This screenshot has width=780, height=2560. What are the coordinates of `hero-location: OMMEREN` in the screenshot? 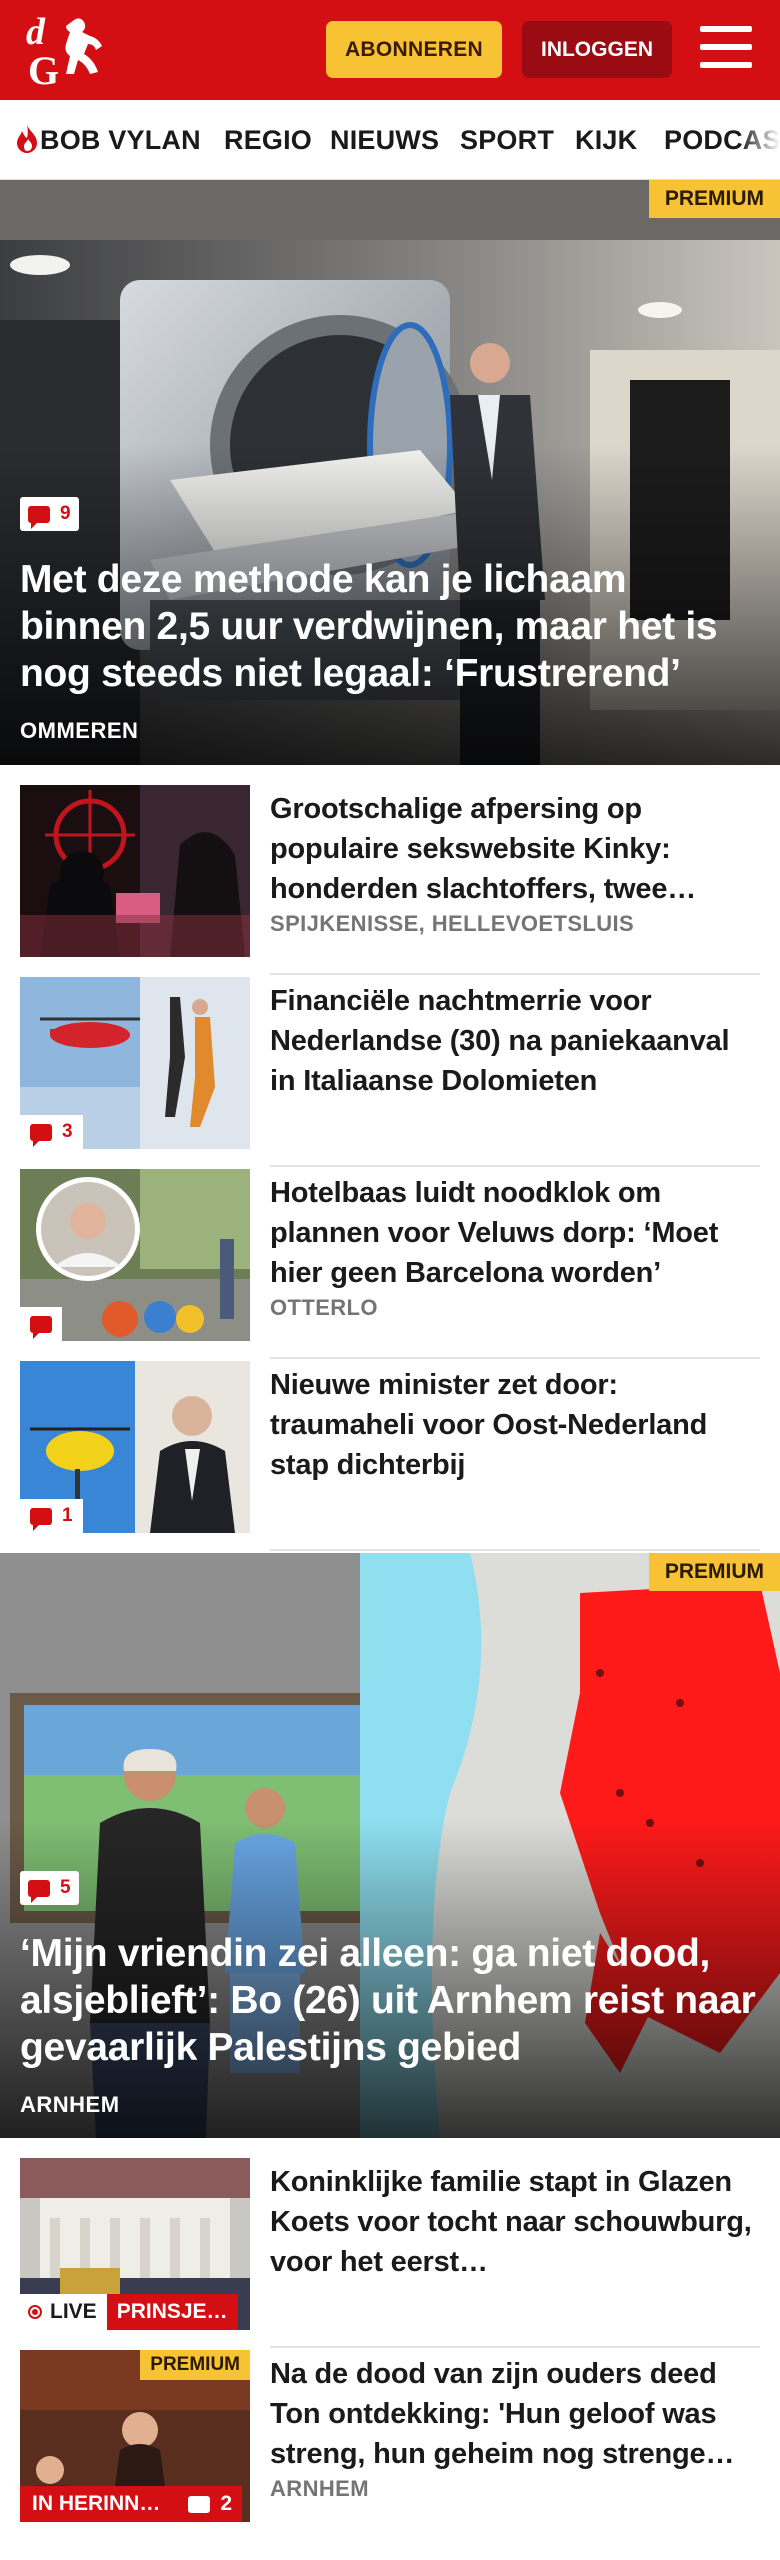 It's located at (79, 730).